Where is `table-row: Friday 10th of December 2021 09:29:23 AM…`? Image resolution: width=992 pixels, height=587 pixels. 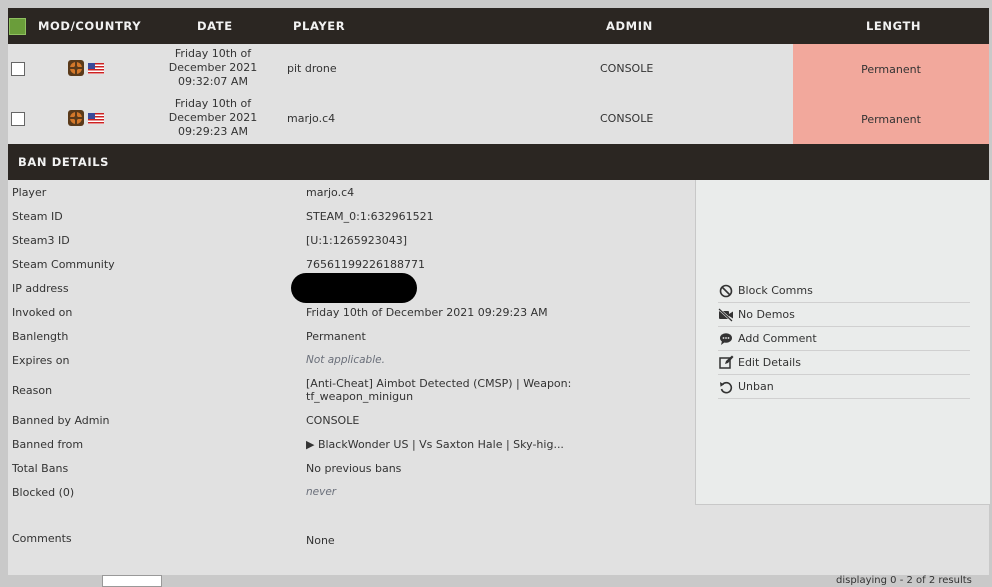 table-row: Friday 10th of December 2021 09:29:23 AM… is located at coordinates (498, 119).